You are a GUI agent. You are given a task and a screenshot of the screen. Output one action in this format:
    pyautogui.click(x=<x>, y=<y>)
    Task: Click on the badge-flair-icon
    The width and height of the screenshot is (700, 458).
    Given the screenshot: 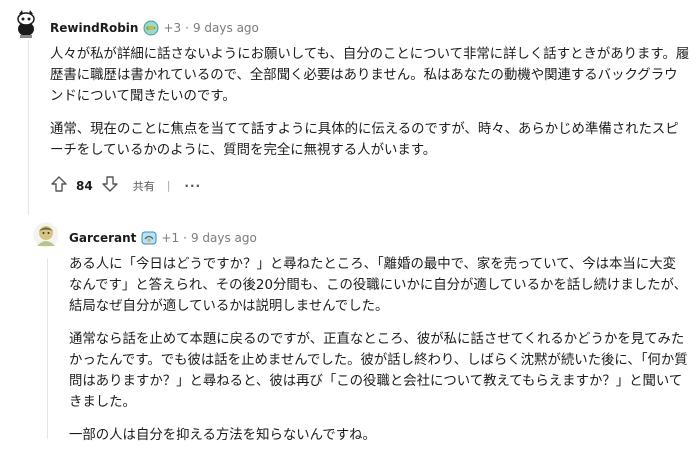 What is the action you would take?
    pyautogui.click(x=149, y=238)
    